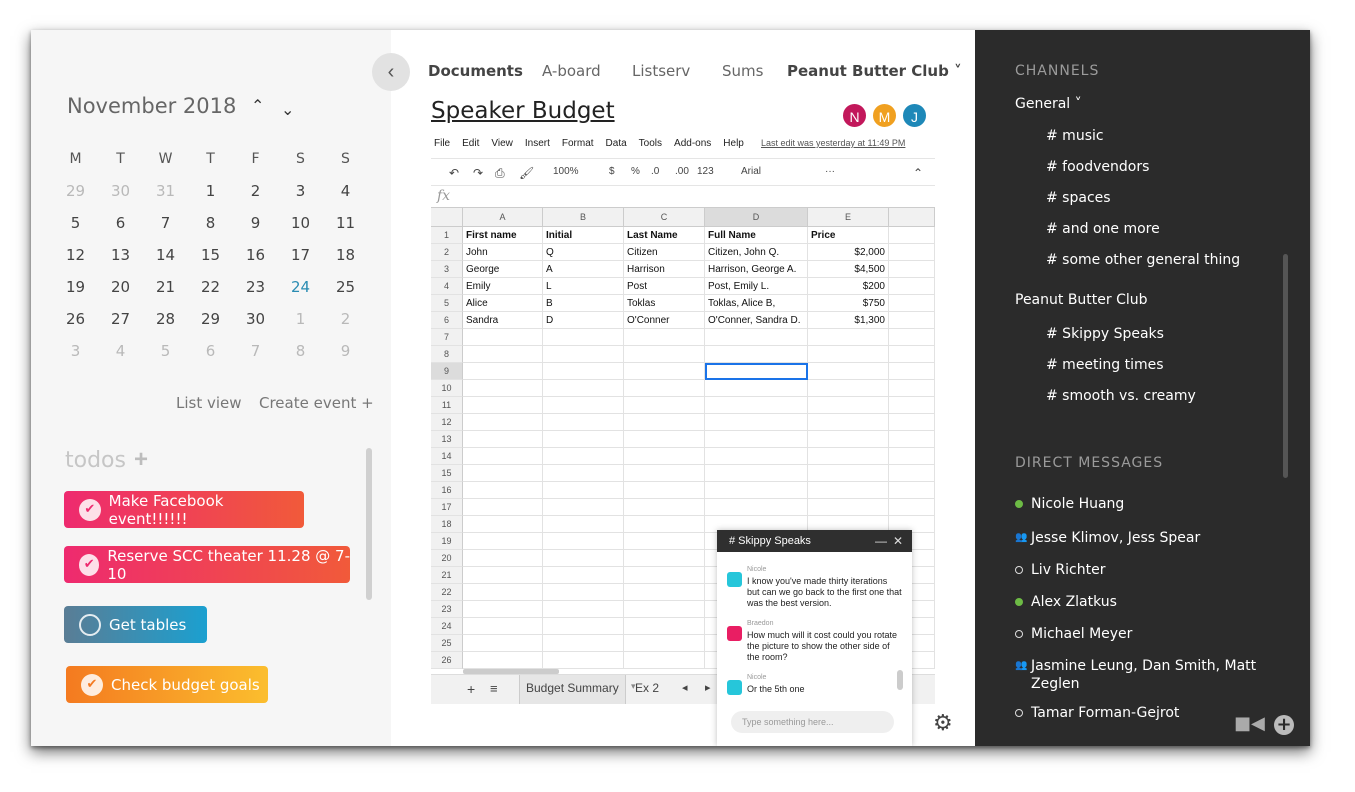 The width and height of the screenshot is (1355, 792). I want to click on row-header: 18, so click(447, 524).